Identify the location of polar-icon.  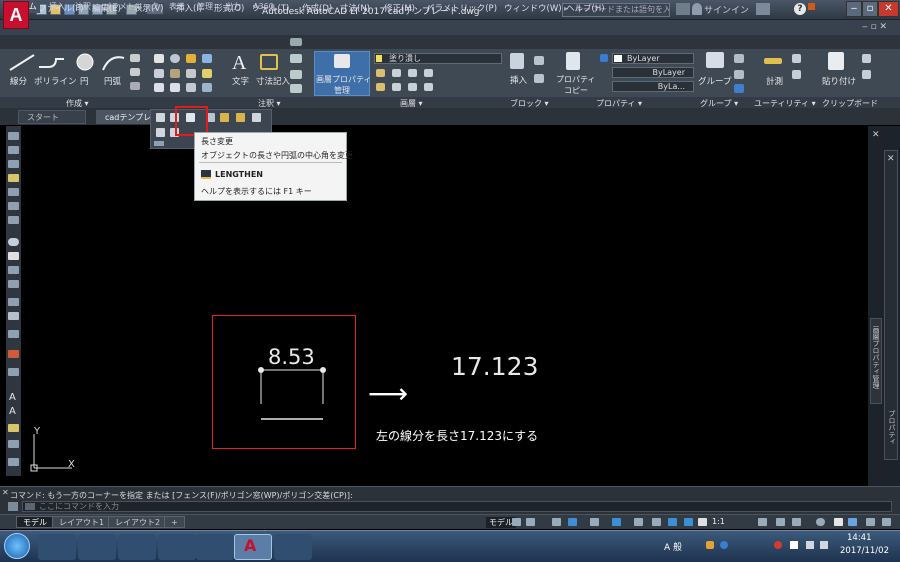
(572, 522).